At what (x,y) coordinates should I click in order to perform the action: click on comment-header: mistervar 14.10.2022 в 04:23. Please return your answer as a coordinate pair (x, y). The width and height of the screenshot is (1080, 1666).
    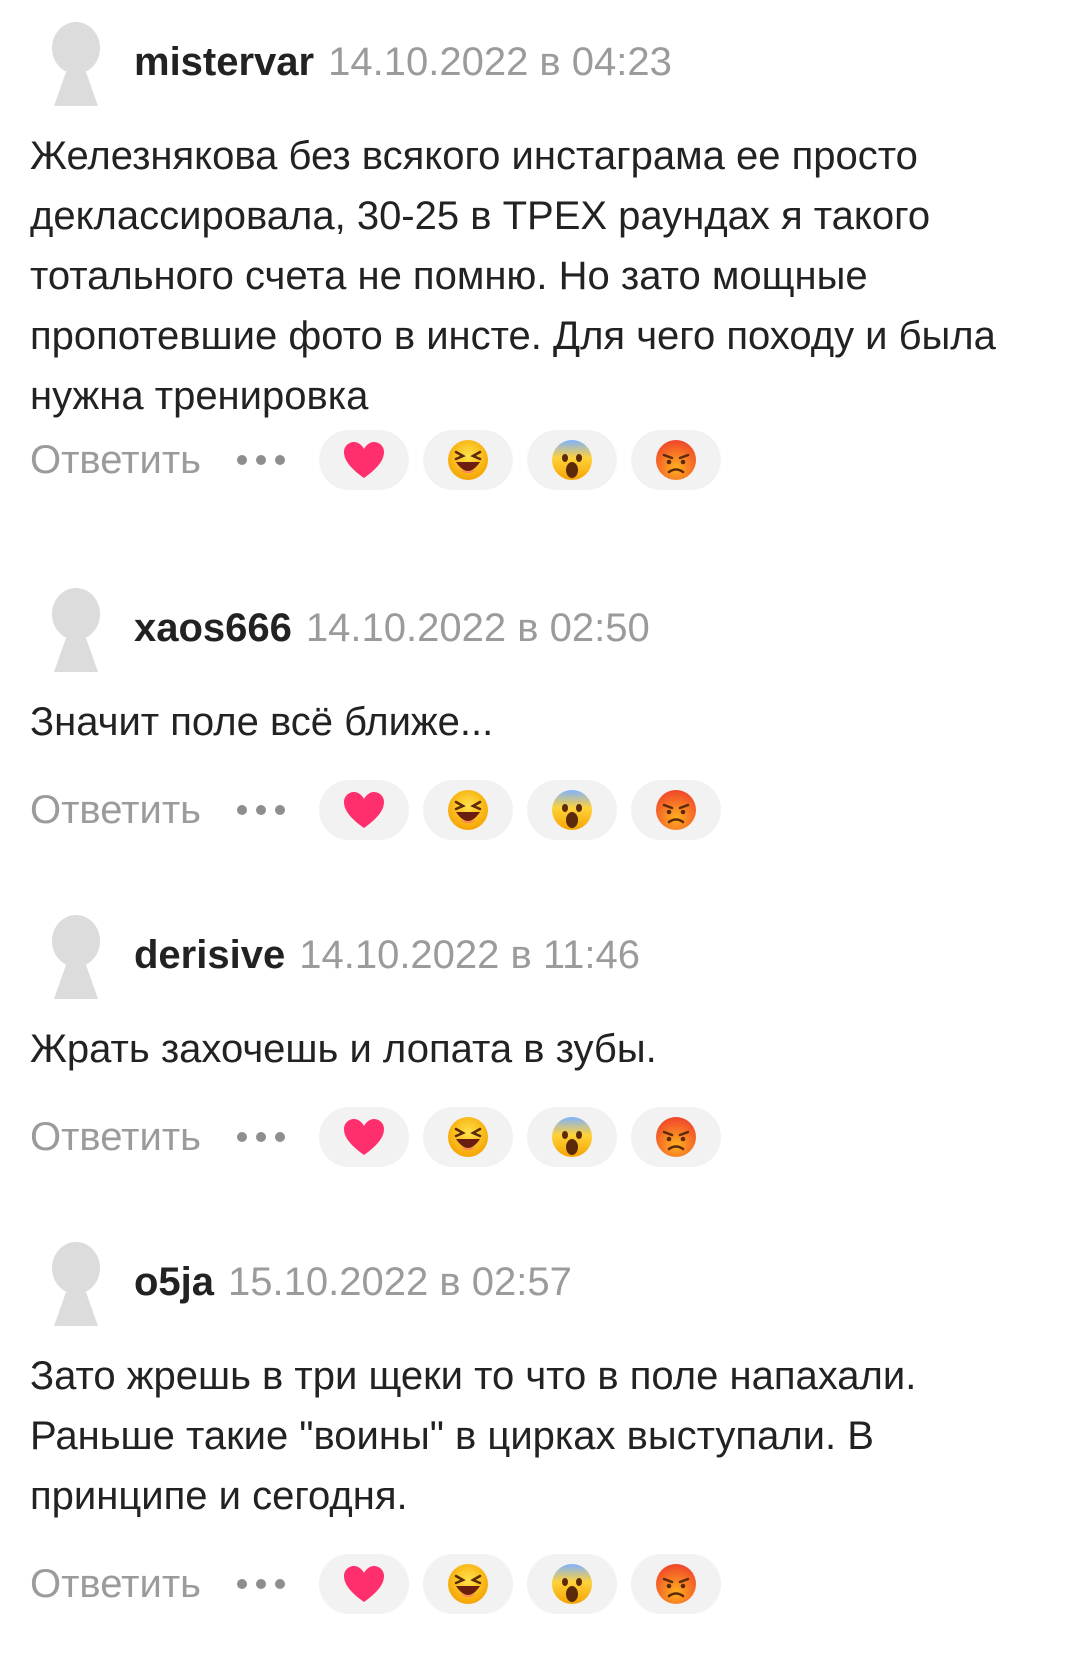
    Looking at the image, I should click on (403, 62).